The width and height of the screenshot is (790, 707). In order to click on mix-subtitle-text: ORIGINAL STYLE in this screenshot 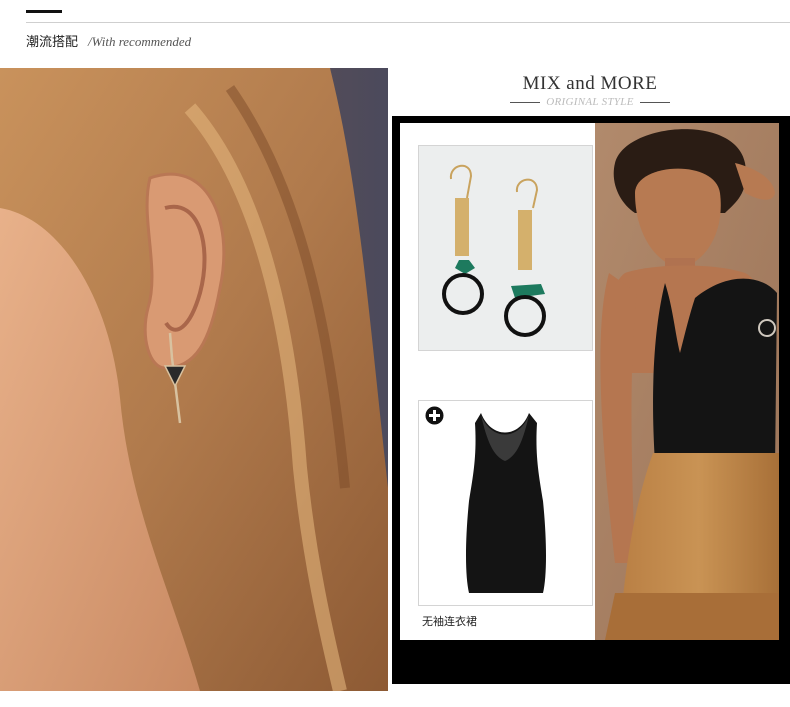, I will do `click(590, 102)`.